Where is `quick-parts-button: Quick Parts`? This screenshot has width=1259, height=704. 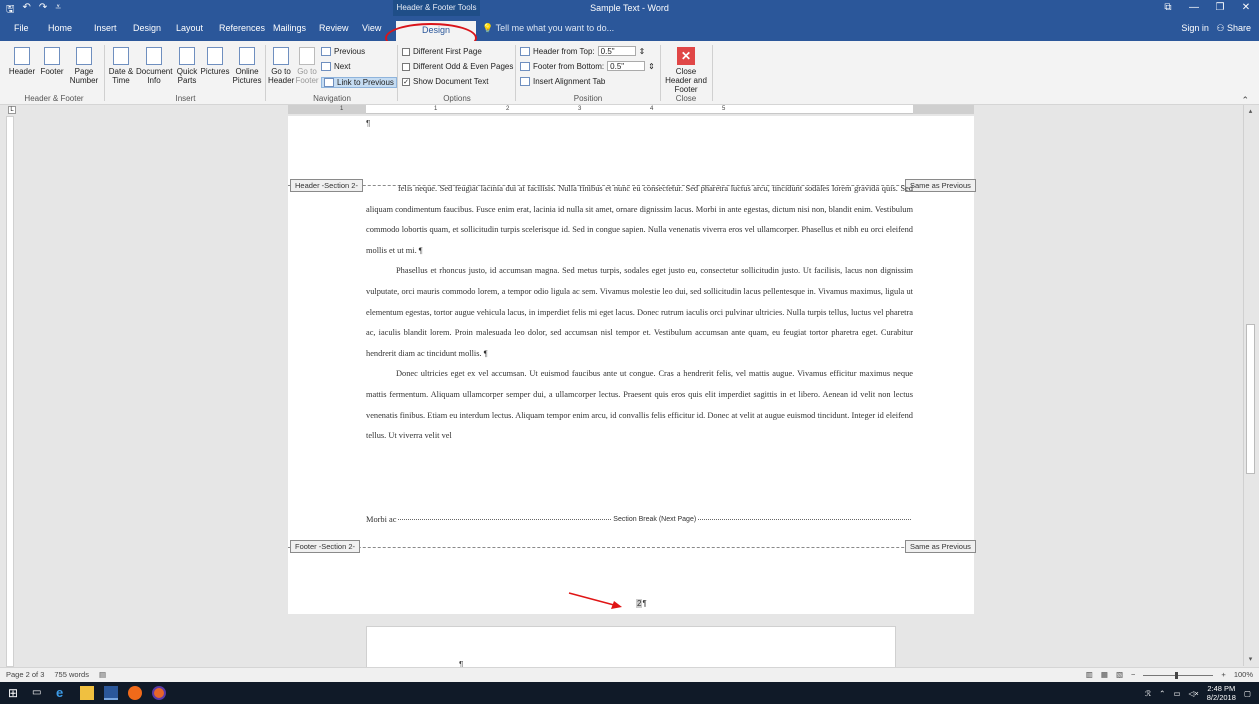 quick-parts-button: Quick Parts is located at coordinates (187, 66).